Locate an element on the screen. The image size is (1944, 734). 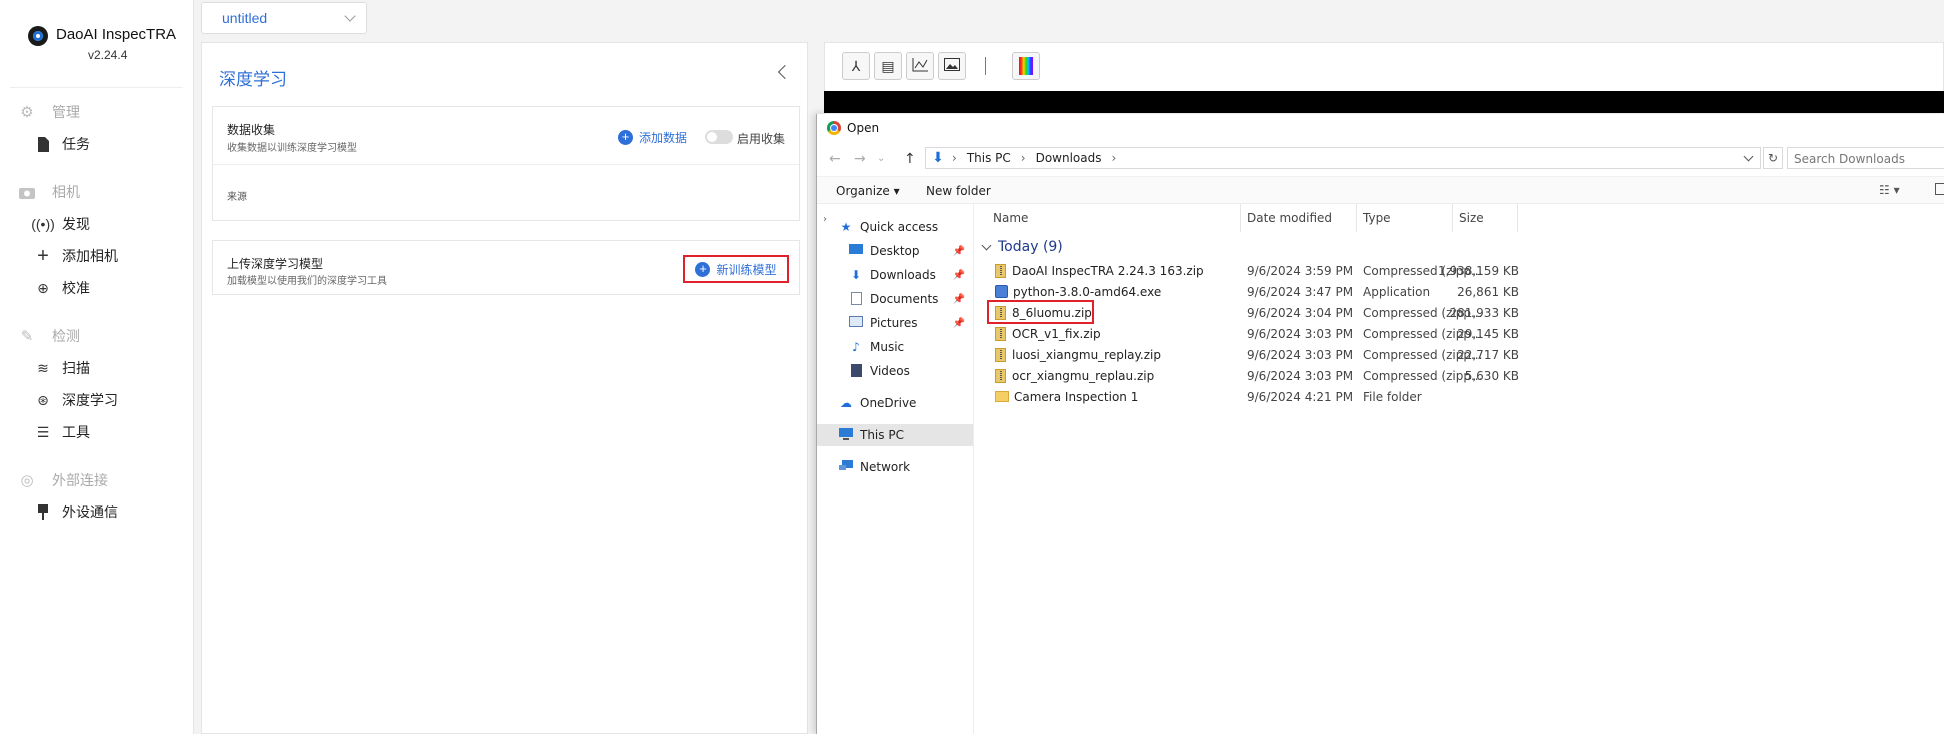
nav-onedrive: ☁ OneDrive is located at coordinates (895, 403).